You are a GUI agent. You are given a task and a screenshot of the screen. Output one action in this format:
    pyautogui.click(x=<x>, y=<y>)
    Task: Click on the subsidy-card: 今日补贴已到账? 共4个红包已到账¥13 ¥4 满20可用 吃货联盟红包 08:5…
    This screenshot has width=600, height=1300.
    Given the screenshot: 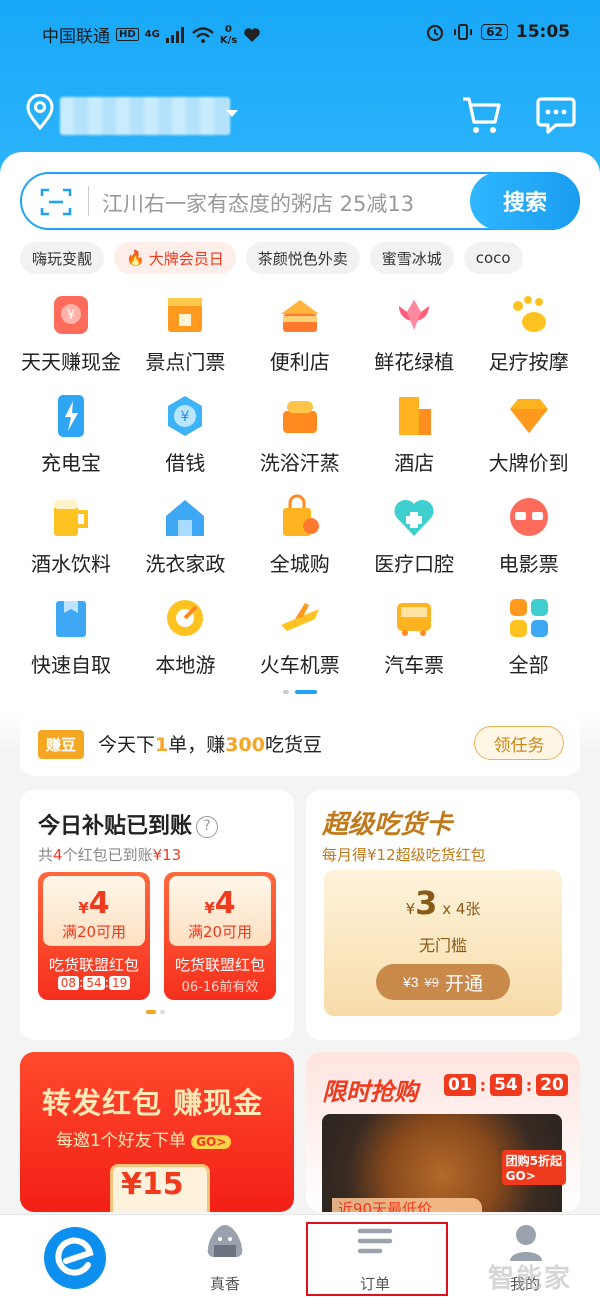 What is the action you would take?
    pyautogui.click(x=157, y=915)
    